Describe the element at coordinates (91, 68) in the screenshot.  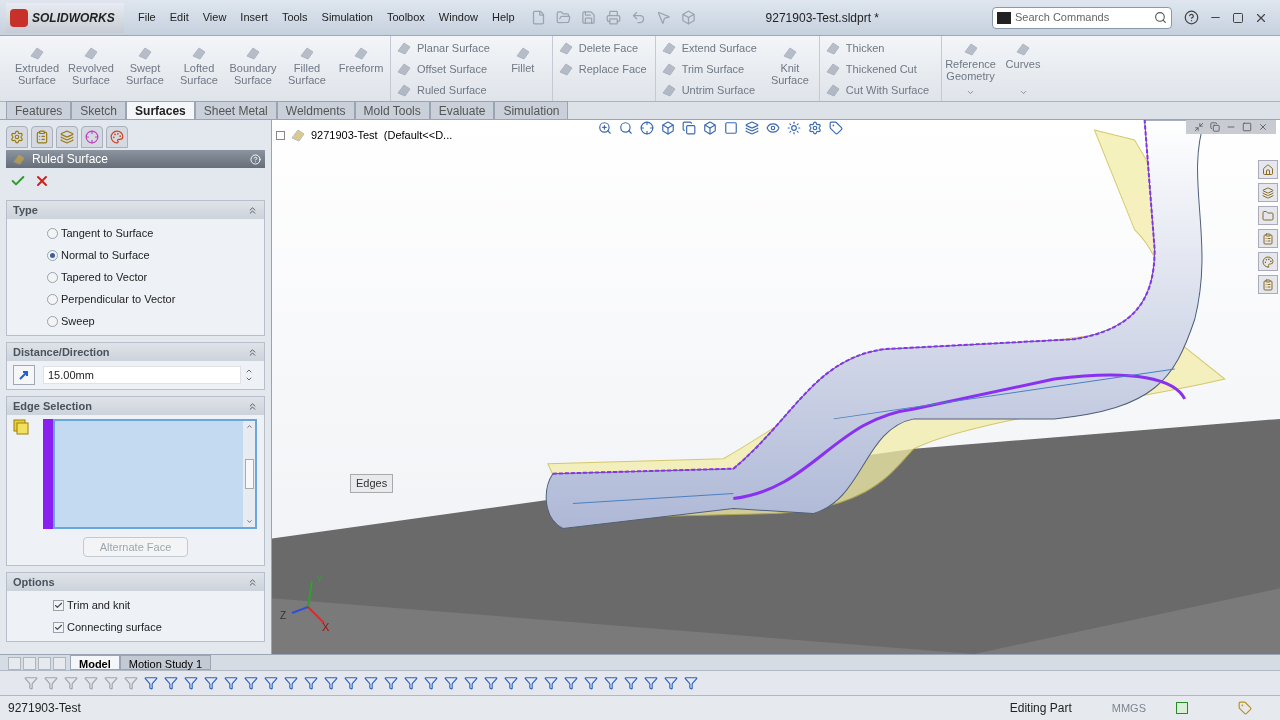
I see `ribbon-button: Revolved Surface` at that location.